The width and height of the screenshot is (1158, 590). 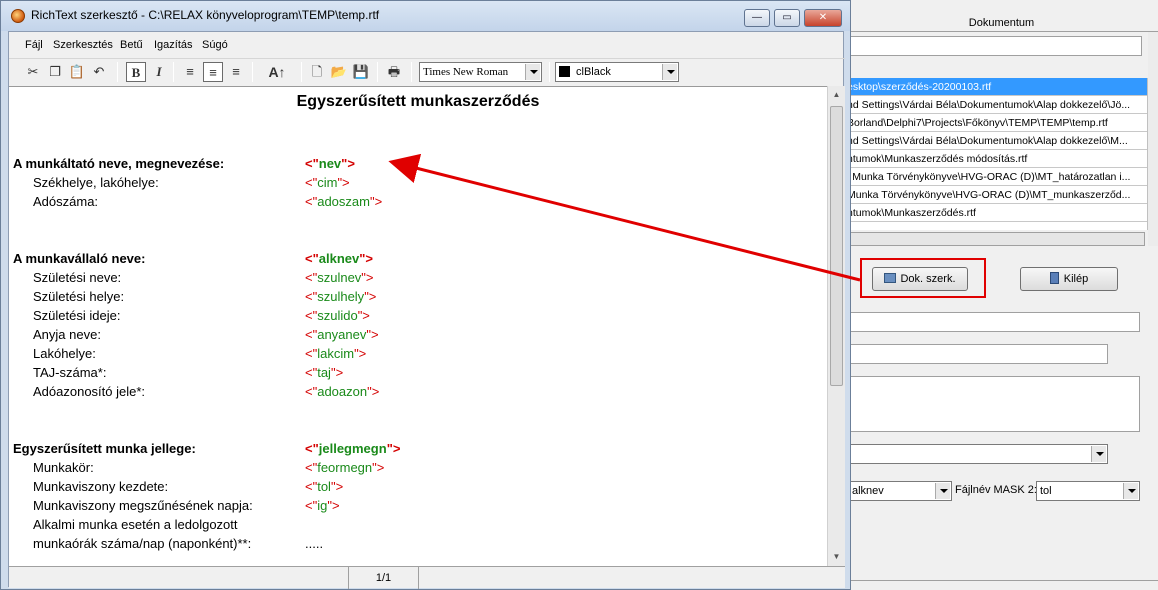 I want to click on font-color-value: clBlack, so click(x=593, y=72).